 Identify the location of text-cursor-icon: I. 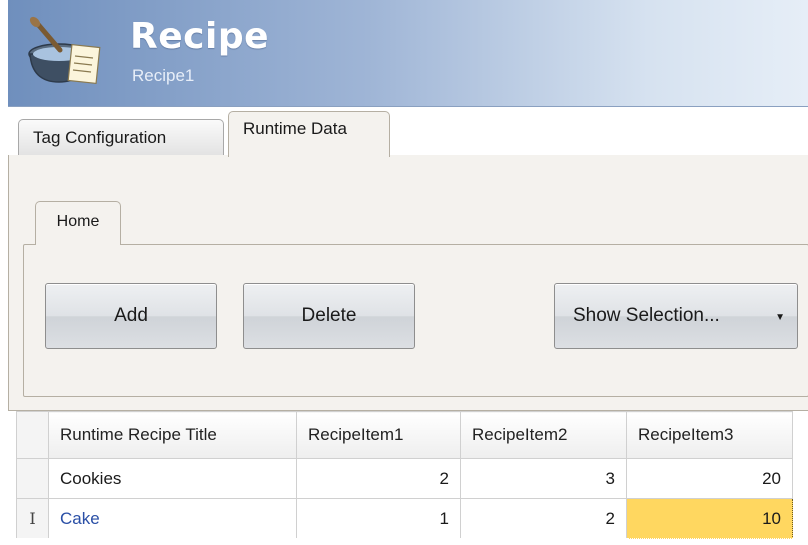
(32, 518).